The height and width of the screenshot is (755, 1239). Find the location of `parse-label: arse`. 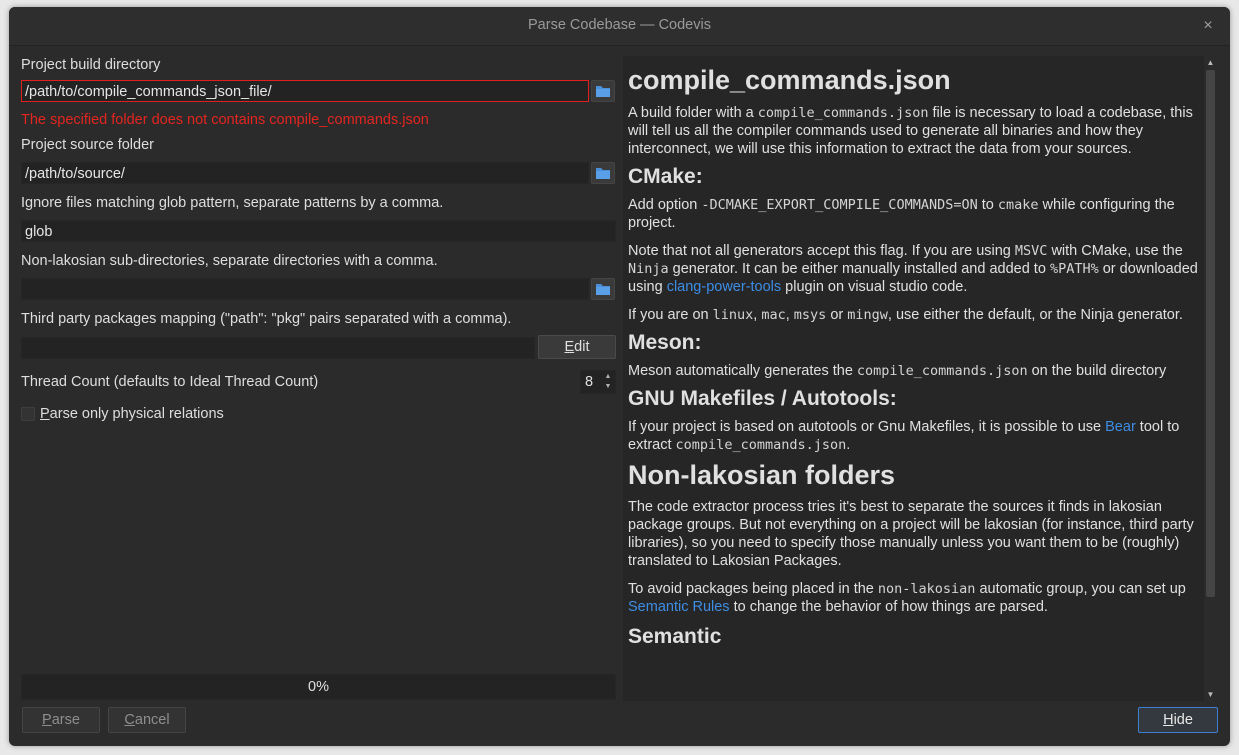

parse-label: arse is located at coordinates (65, 720).